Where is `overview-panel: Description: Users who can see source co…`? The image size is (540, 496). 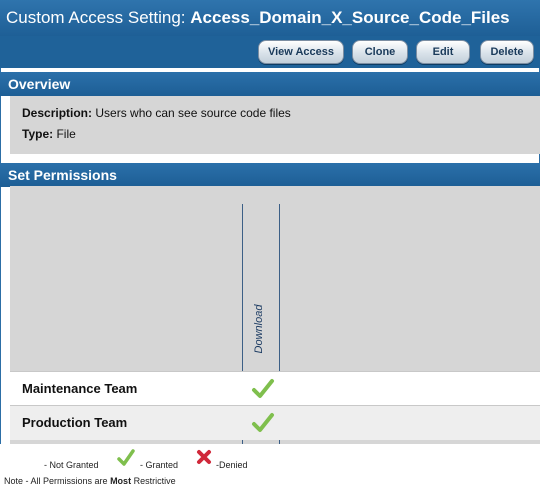 overview-panel: Description: Users who can see source co… is located at coordinates (275, 125).